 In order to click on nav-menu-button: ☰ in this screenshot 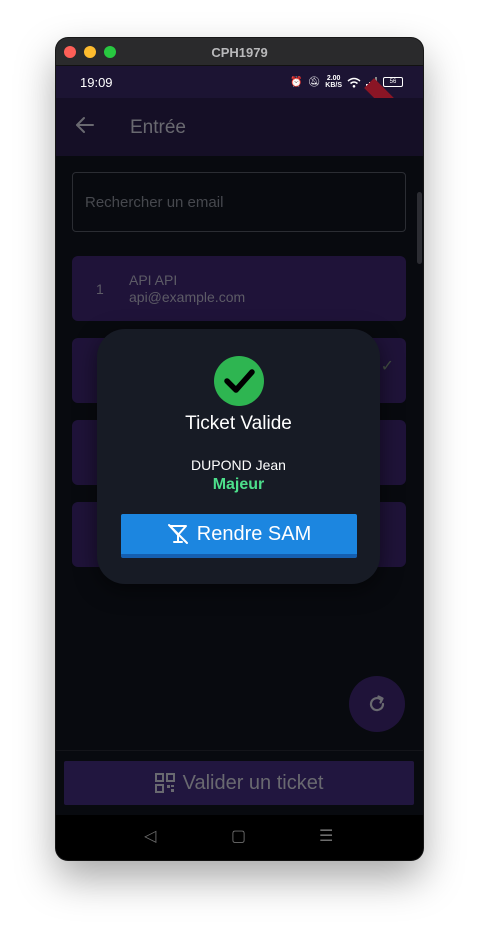, I will do `click(326, 837)`.